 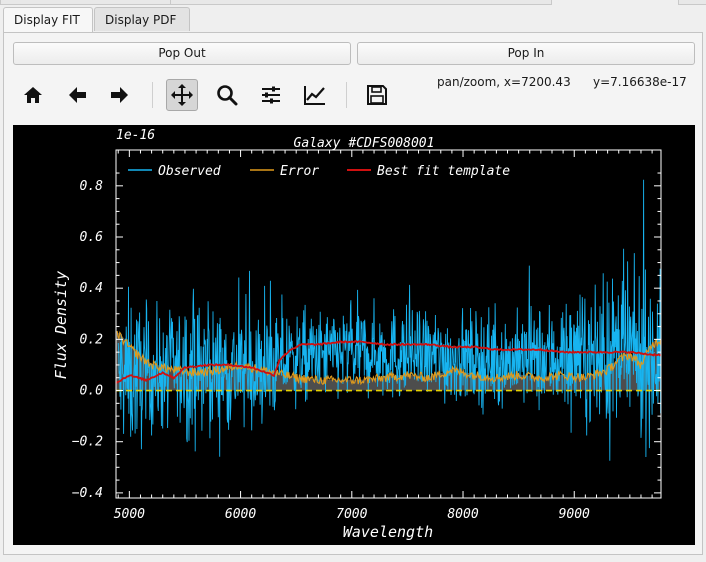 I want to click on y-tick-label: −0.2, so click(x=87, y=442).